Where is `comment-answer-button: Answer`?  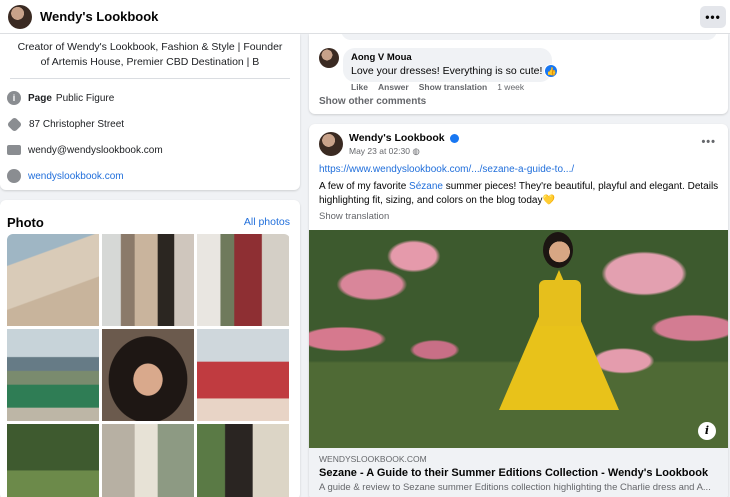
comment-answer-button: Answer is located at coordinates (393, 87).